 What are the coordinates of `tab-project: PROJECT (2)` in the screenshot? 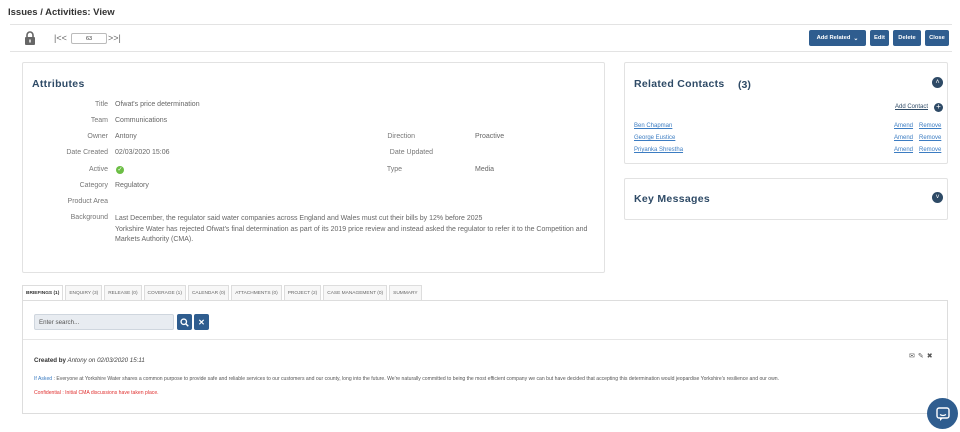 It's located at (302, 292).